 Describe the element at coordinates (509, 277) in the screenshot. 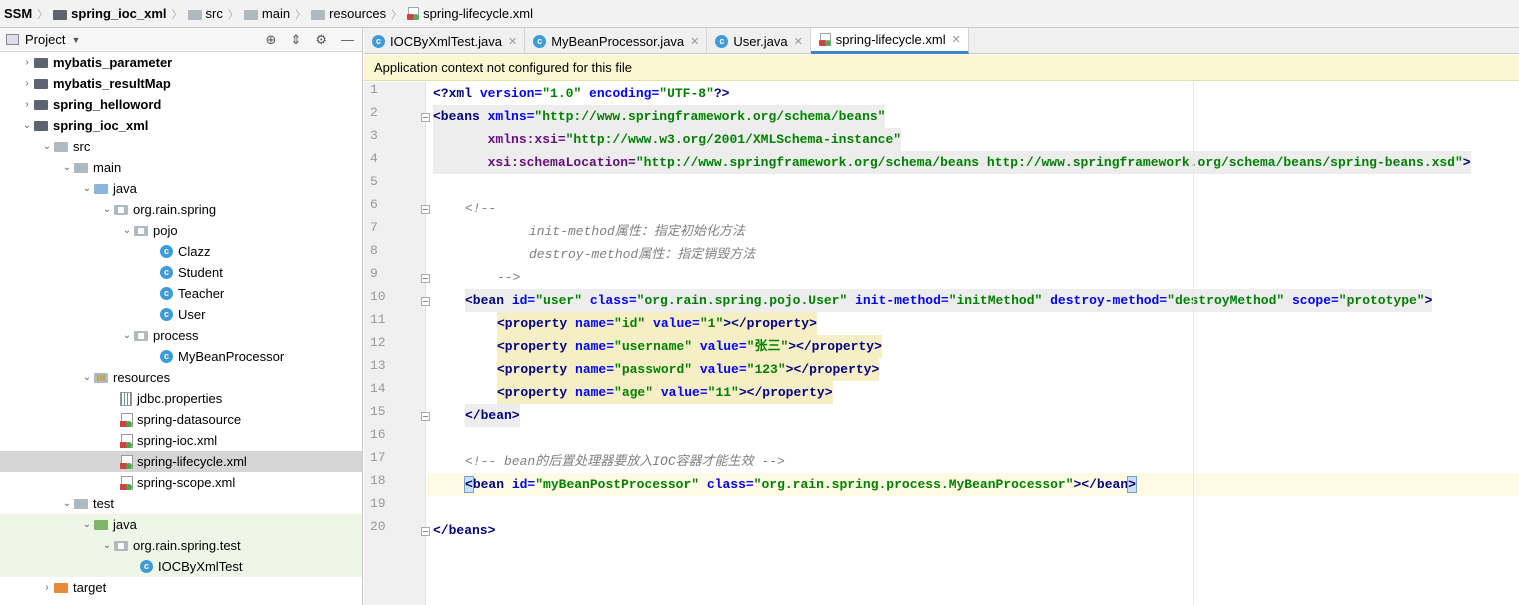

I see `code-line-9: -->` at that location.